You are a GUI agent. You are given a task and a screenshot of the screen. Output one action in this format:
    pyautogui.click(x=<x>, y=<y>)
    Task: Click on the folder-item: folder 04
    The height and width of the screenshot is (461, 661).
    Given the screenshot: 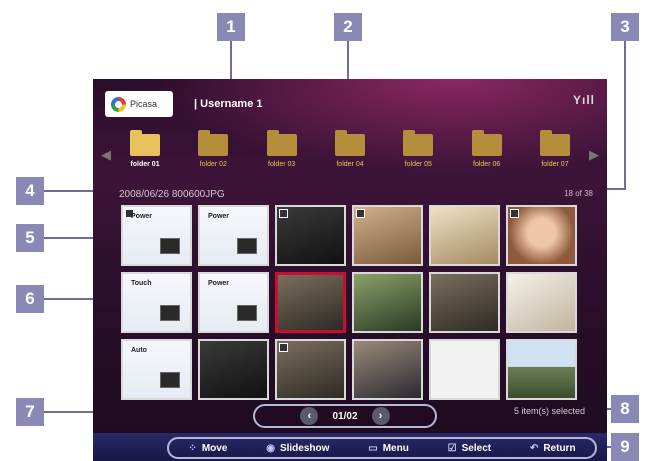 What is the action you would take?
    pyautogui.click(x=350, y=154)
    